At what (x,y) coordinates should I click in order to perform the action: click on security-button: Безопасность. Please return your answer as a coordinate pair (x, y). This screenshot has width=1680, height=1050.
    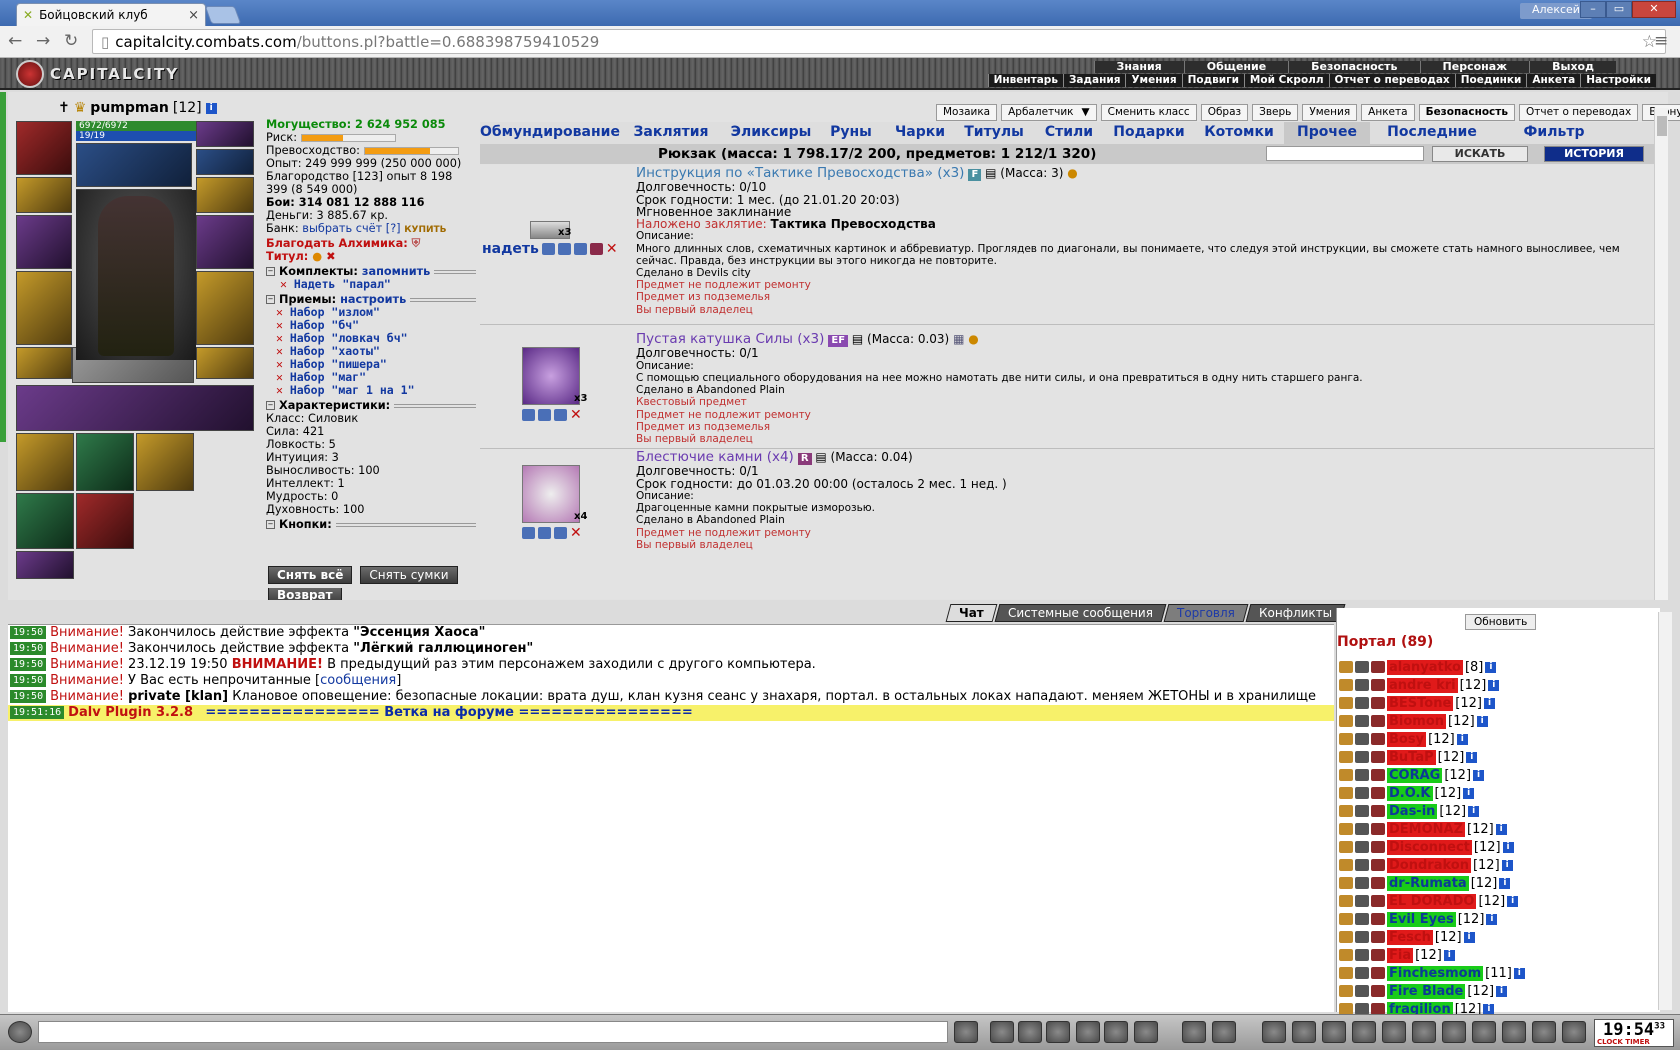
    Looking at the image, I should click on (1466, 112).